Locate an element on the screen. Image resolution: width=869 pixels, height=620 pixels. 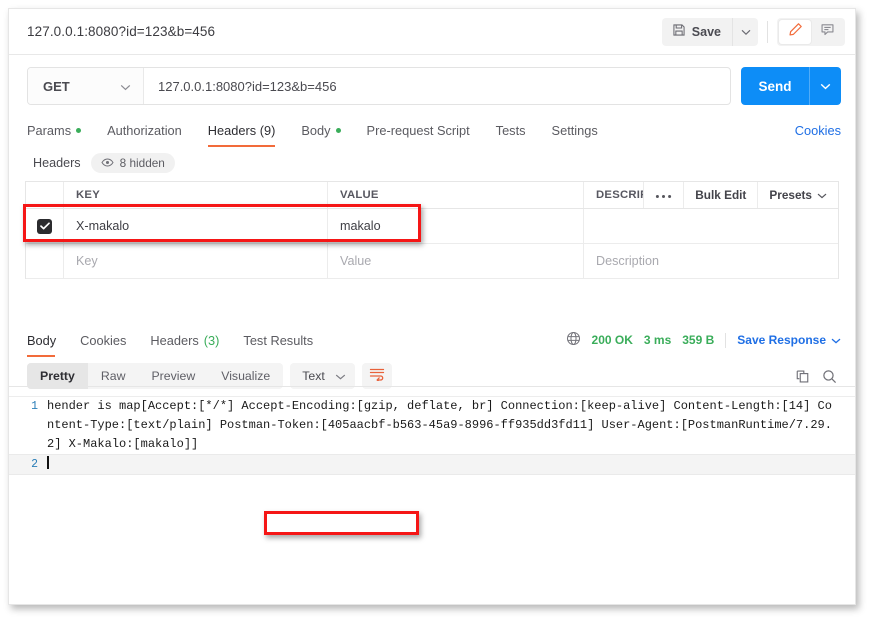
tab-settings-label: Settings is located at coordinates (574, 130).